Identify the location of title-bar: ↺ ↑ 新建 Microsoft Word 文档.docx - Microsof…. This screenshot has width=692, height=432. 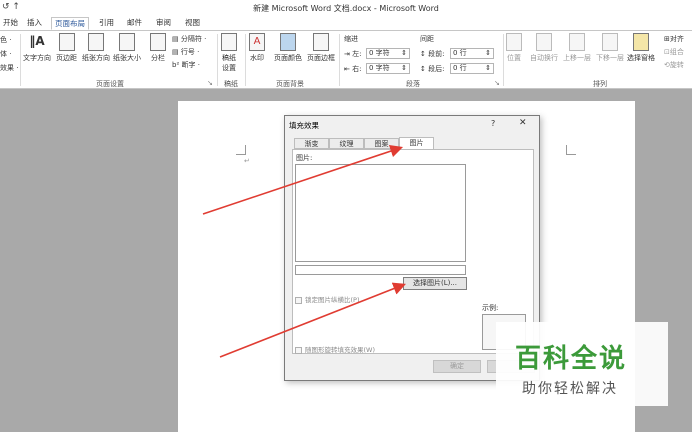
(346, 8).